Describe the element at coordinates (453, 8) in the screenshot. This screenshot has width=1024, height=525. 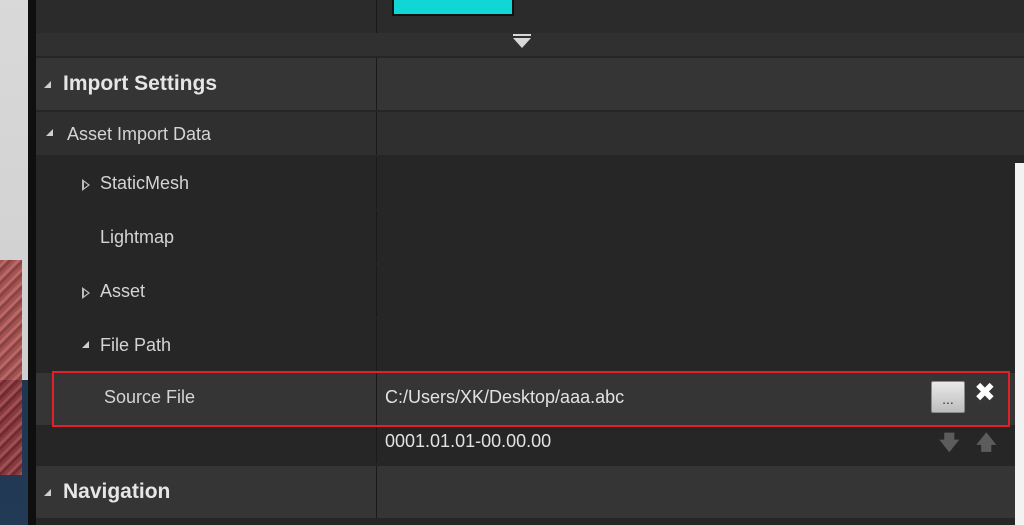
I see `color-swatch` at that location.